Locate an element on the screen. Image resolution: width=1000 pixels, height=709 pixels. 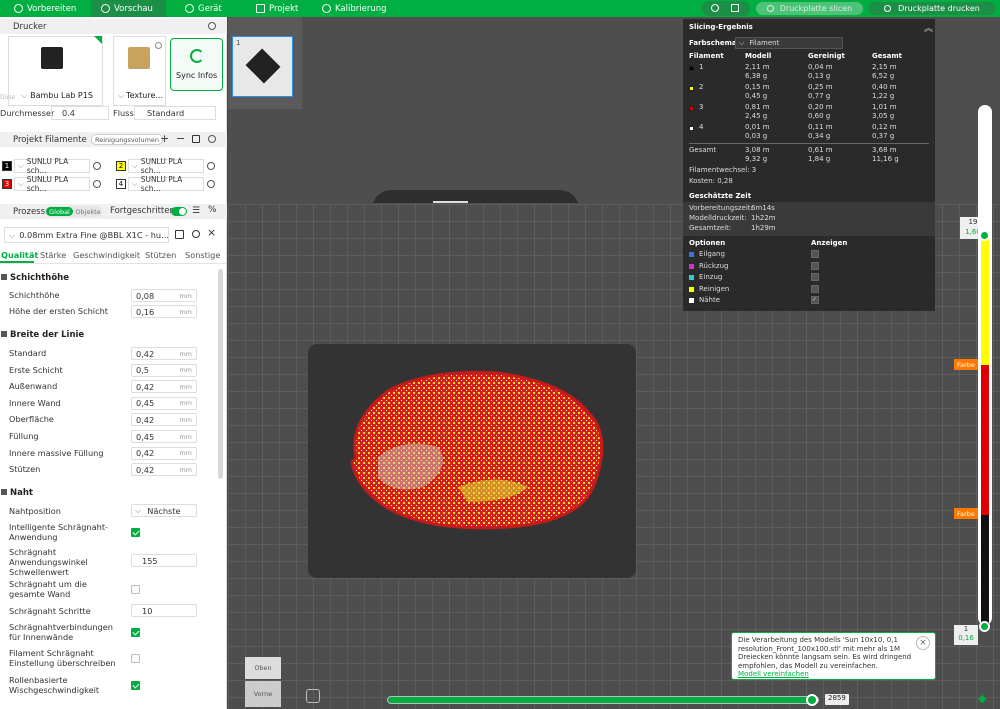
move-slider-handle is located at coordinates (812, 700).